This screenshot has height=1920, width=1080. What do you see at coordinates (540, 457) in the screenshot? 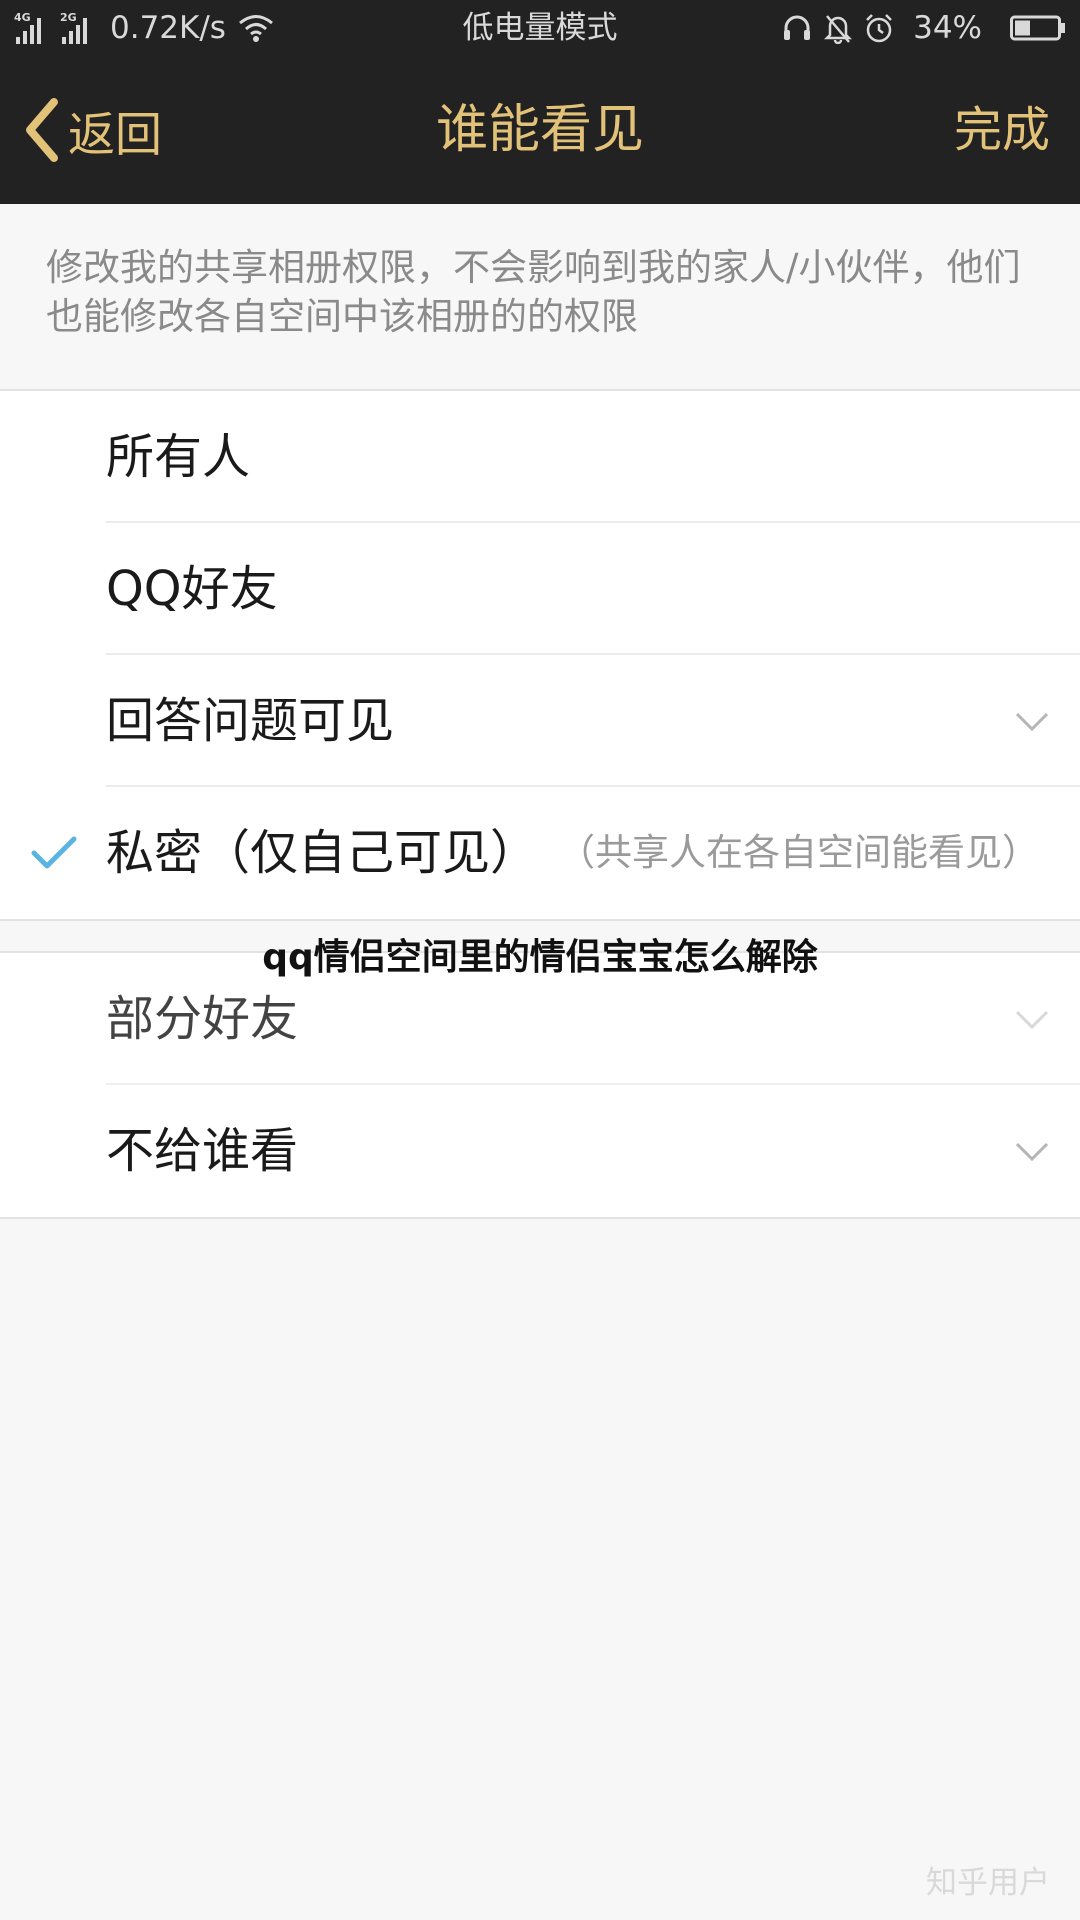
I see `option-everyone: 所有人` at bounding box center [540, 457].